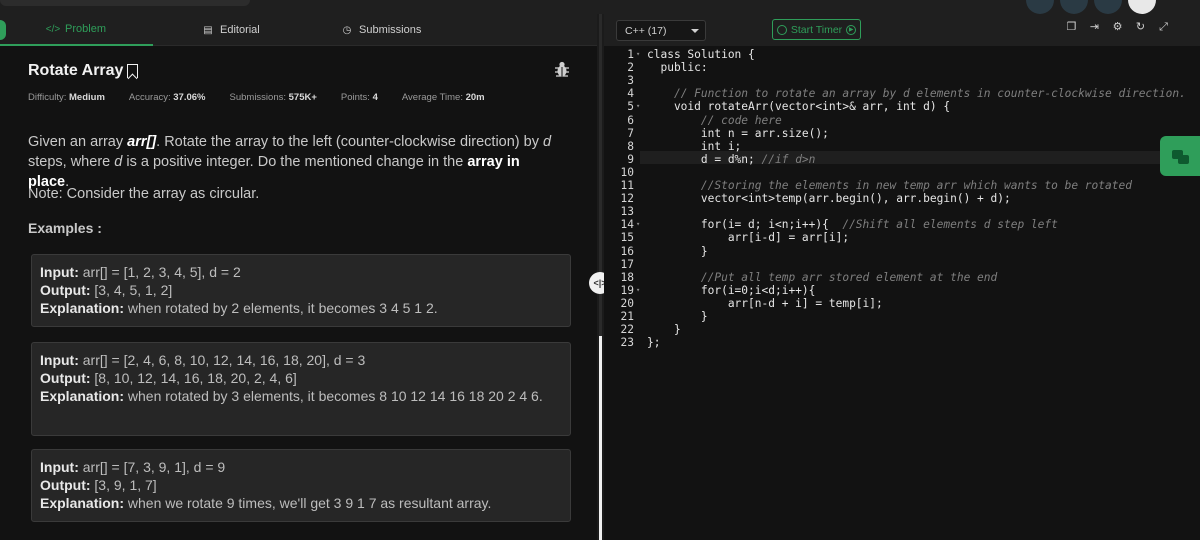  Describe the element at coordinates (167, 97) in the screenshot. I see `accuracy: Accuracy: 37.06%` at that location.